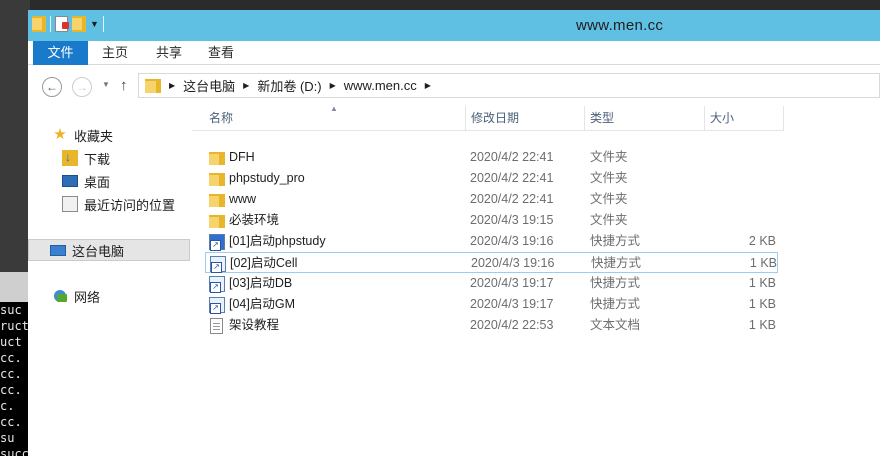 The height and width of the screenshot is (456, 880). Describe the element at coordinates (70, 204) in the screenshot. I see `recent-places-icon` at that location.